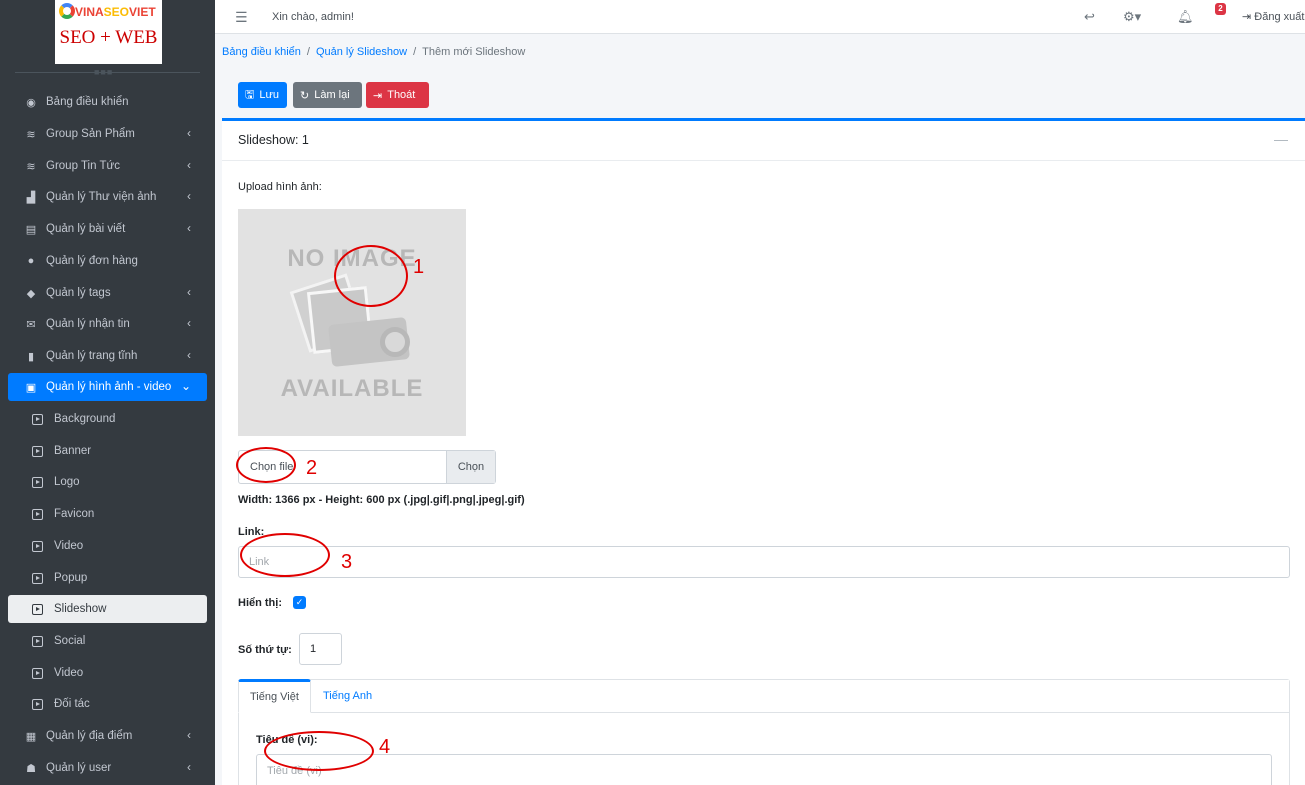  Describe the element at coordinates (385, 747) in the screenshot. I see `annotation-number: 4` at that location.